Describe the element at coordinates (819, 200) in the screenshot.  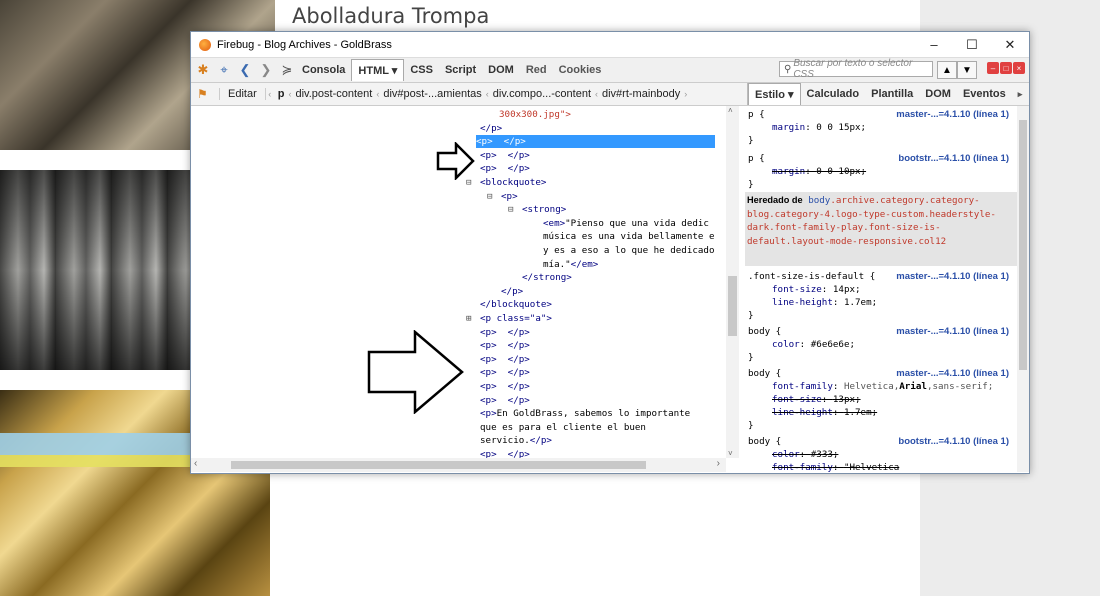
I see `inherited-element-link: body` at that location.